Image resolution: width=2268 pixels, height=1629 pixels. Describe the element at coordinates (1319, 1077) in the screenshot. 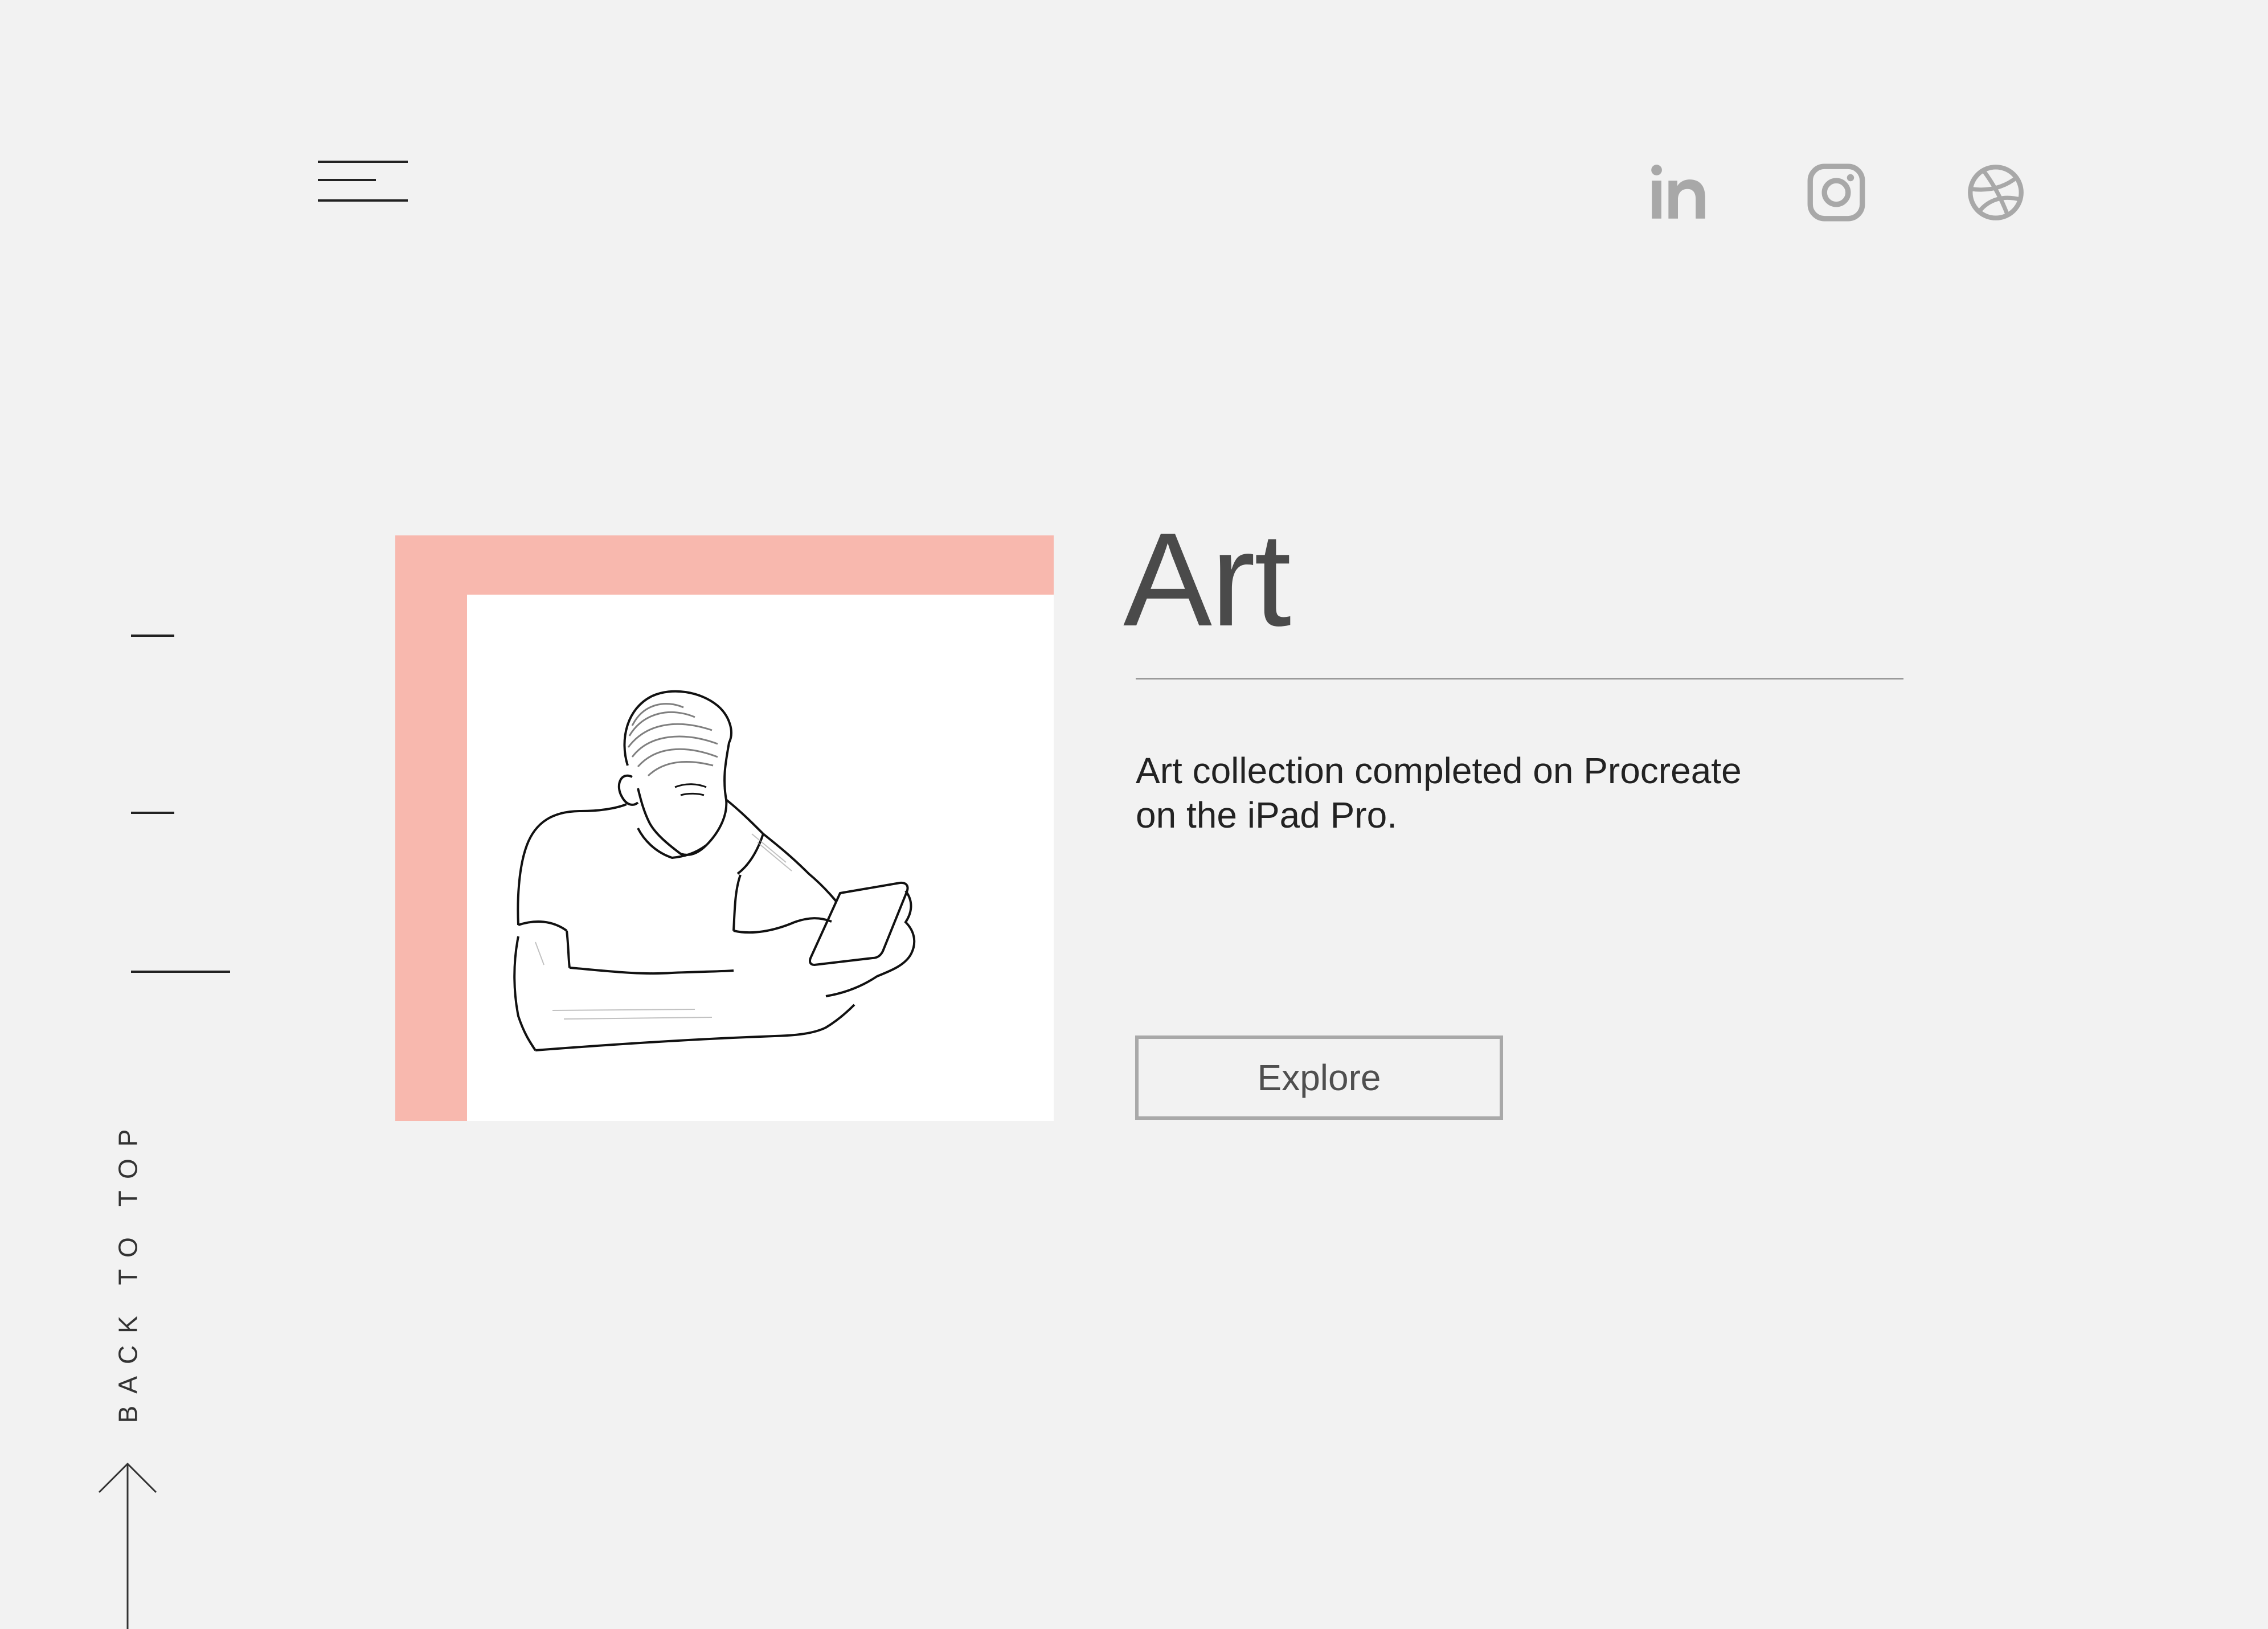

I see `explore-button: Explore` at that location.